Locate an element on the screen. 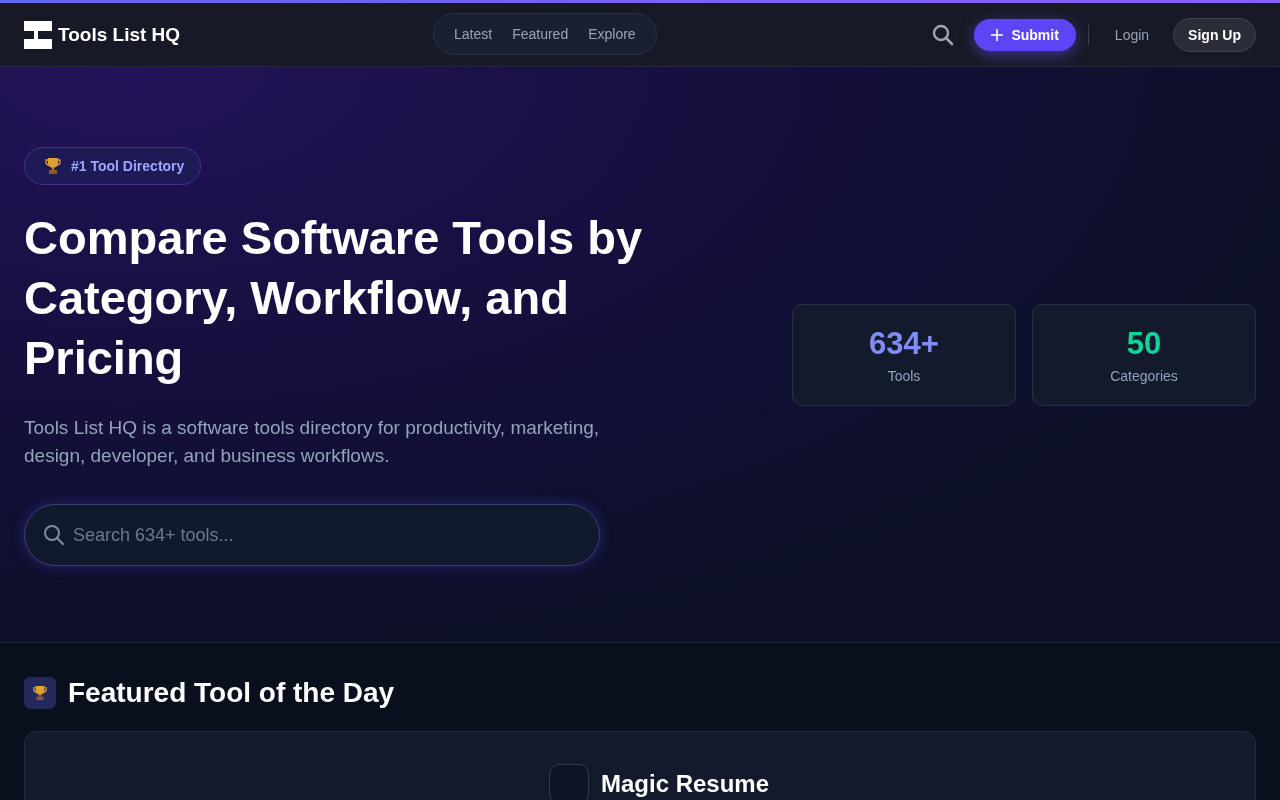 The height and width of the screenshot is (800, 1280). nav-link: Explore is located at coordinates (612, 34).